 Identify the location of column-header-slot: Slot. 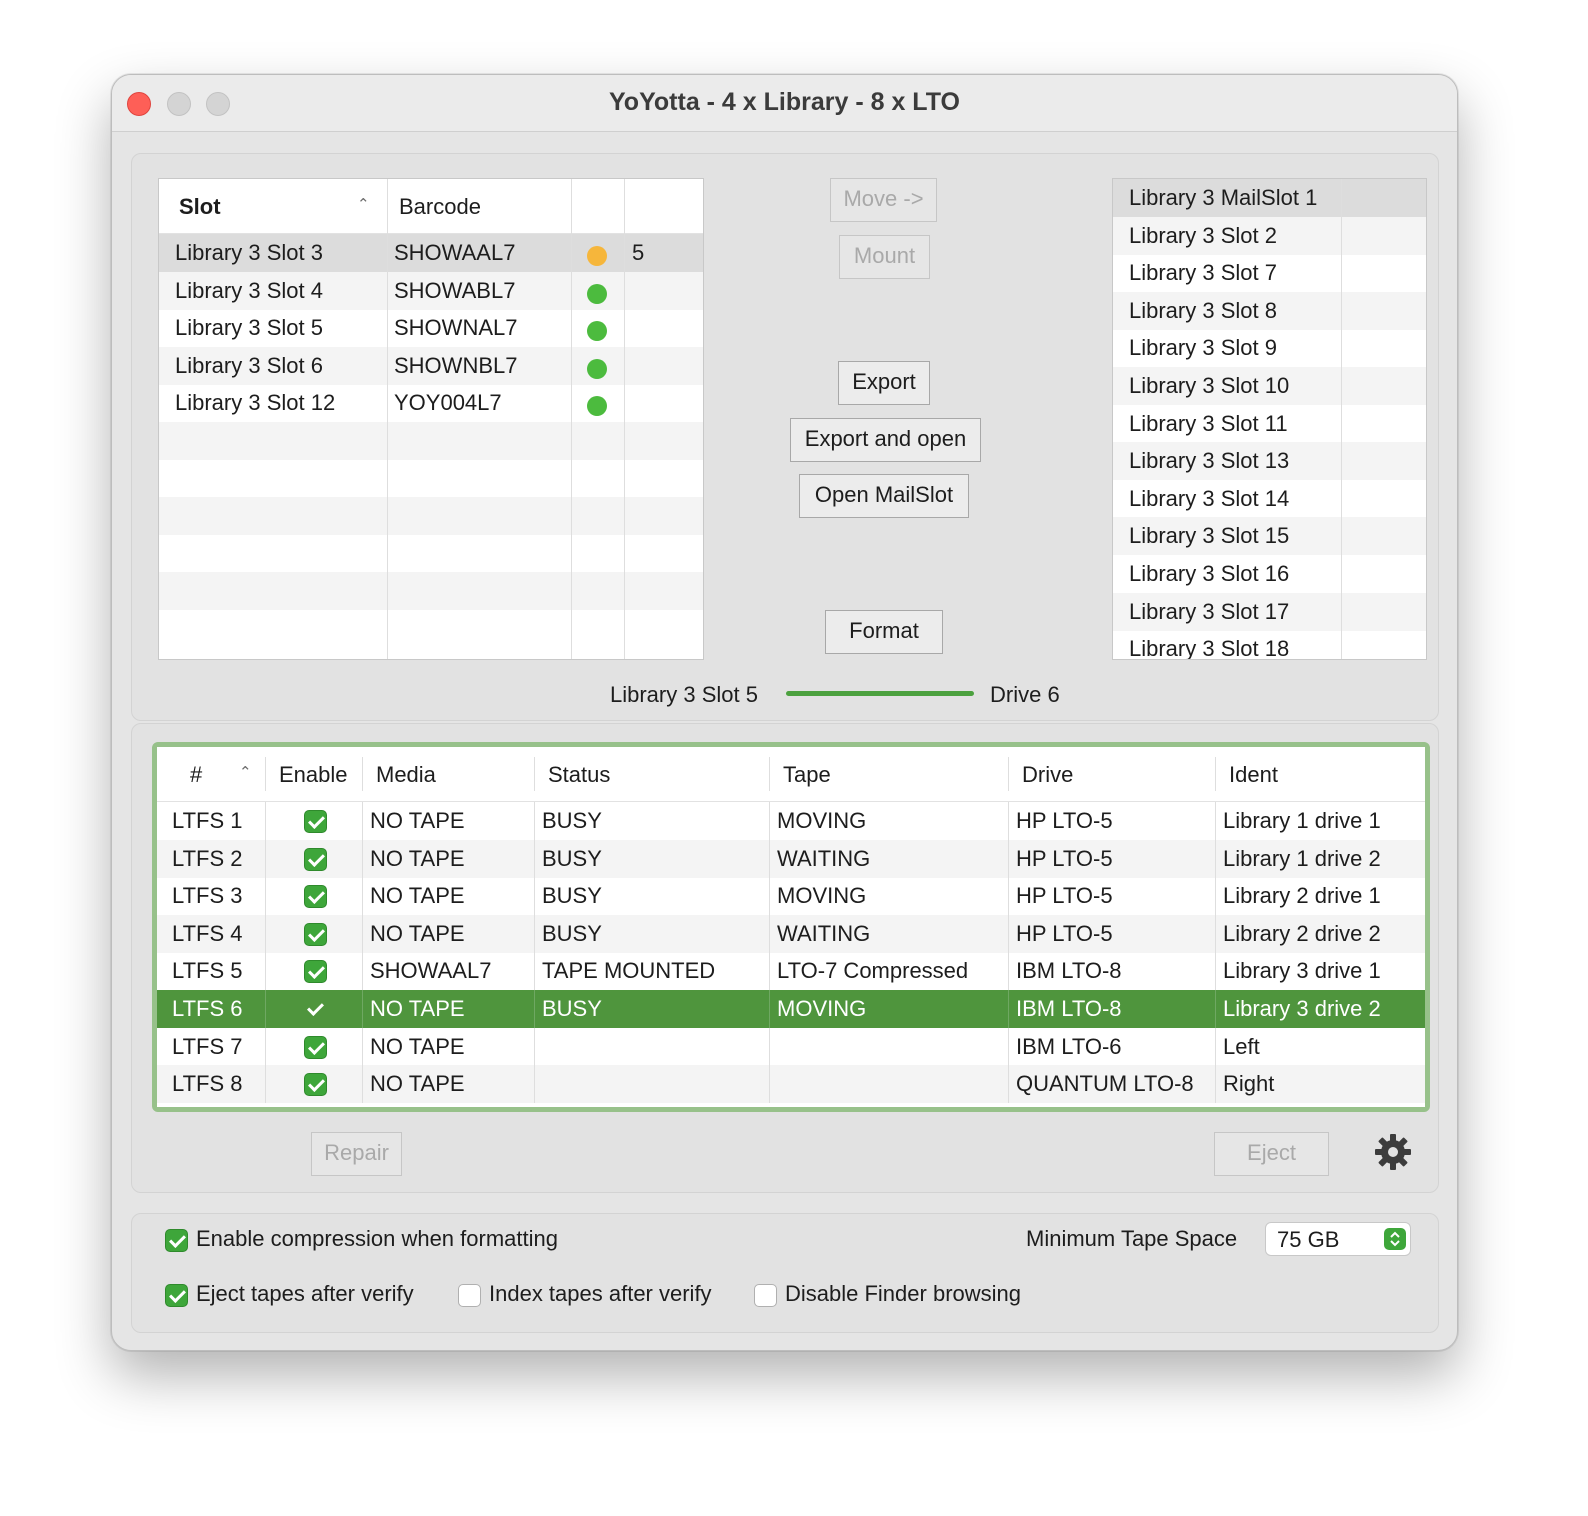
(200, 206).